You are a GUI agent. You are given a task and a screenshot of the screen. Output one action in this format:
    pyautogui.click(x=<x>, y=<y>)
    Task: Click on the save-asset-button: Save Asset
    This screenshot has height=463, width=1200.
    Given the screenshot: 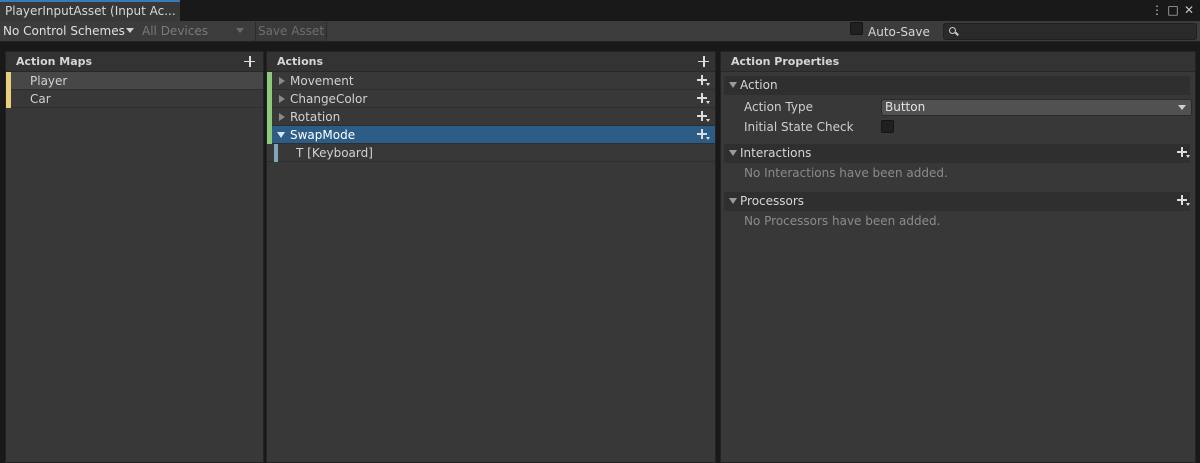 What is the action you would take?
    pyautogui.click(x=291, y=31)
    